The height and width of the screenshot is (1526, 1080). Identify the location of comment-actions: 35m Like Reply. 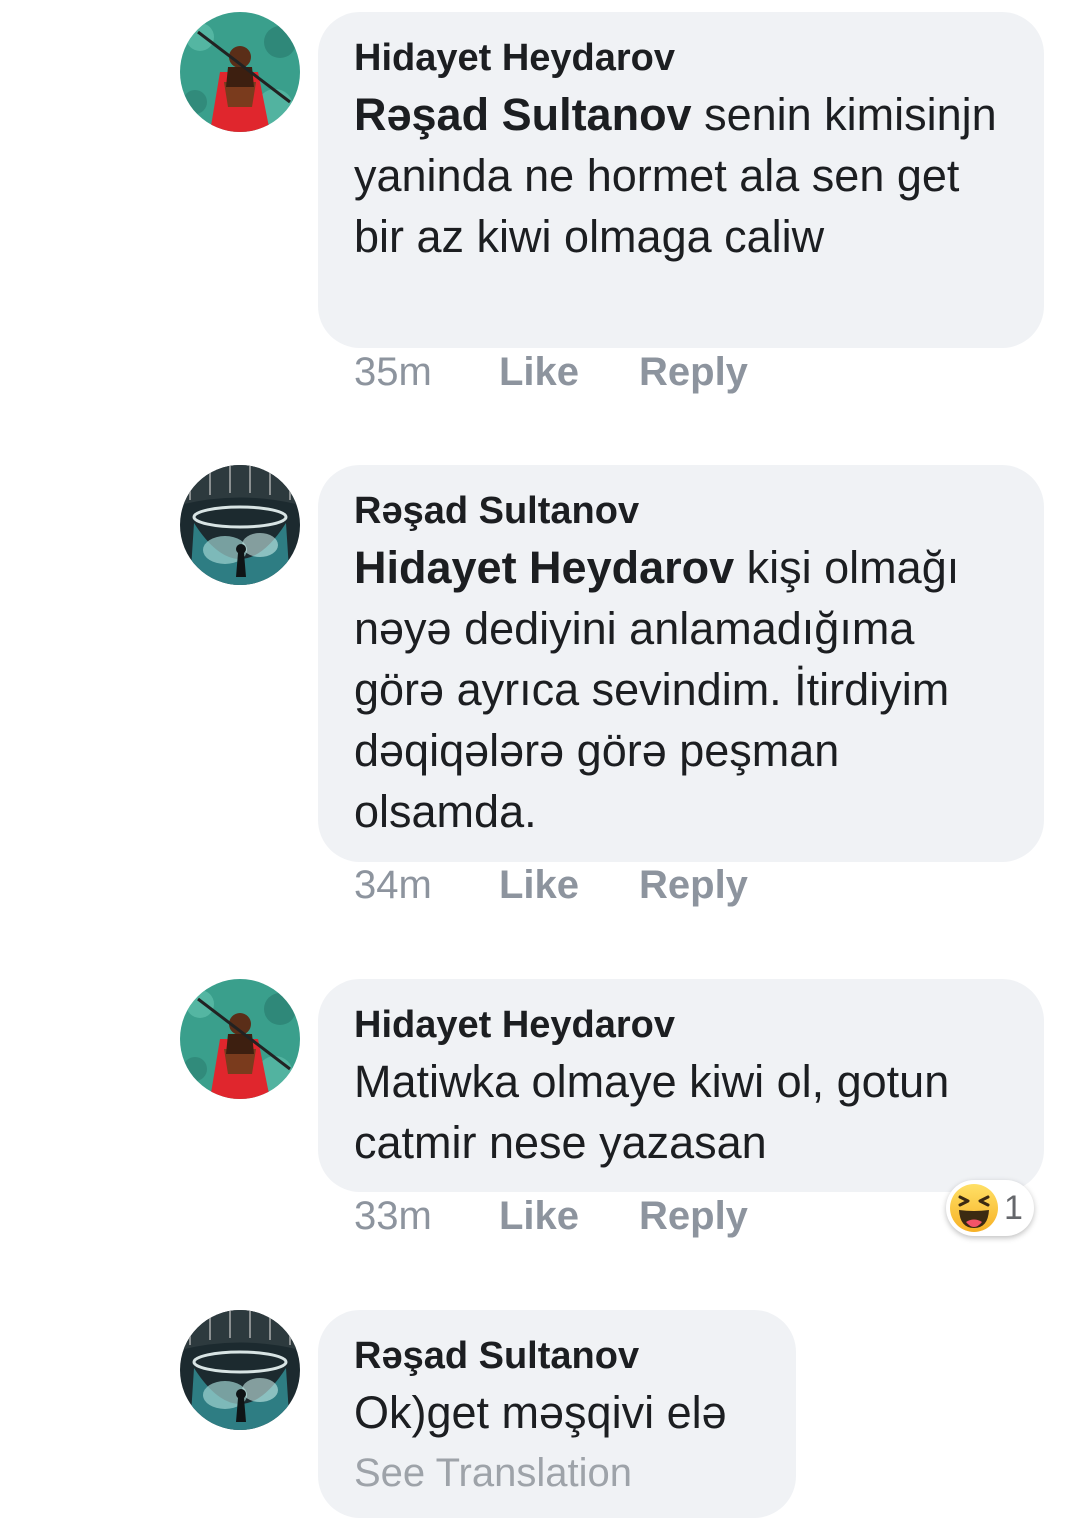
(551, 380).